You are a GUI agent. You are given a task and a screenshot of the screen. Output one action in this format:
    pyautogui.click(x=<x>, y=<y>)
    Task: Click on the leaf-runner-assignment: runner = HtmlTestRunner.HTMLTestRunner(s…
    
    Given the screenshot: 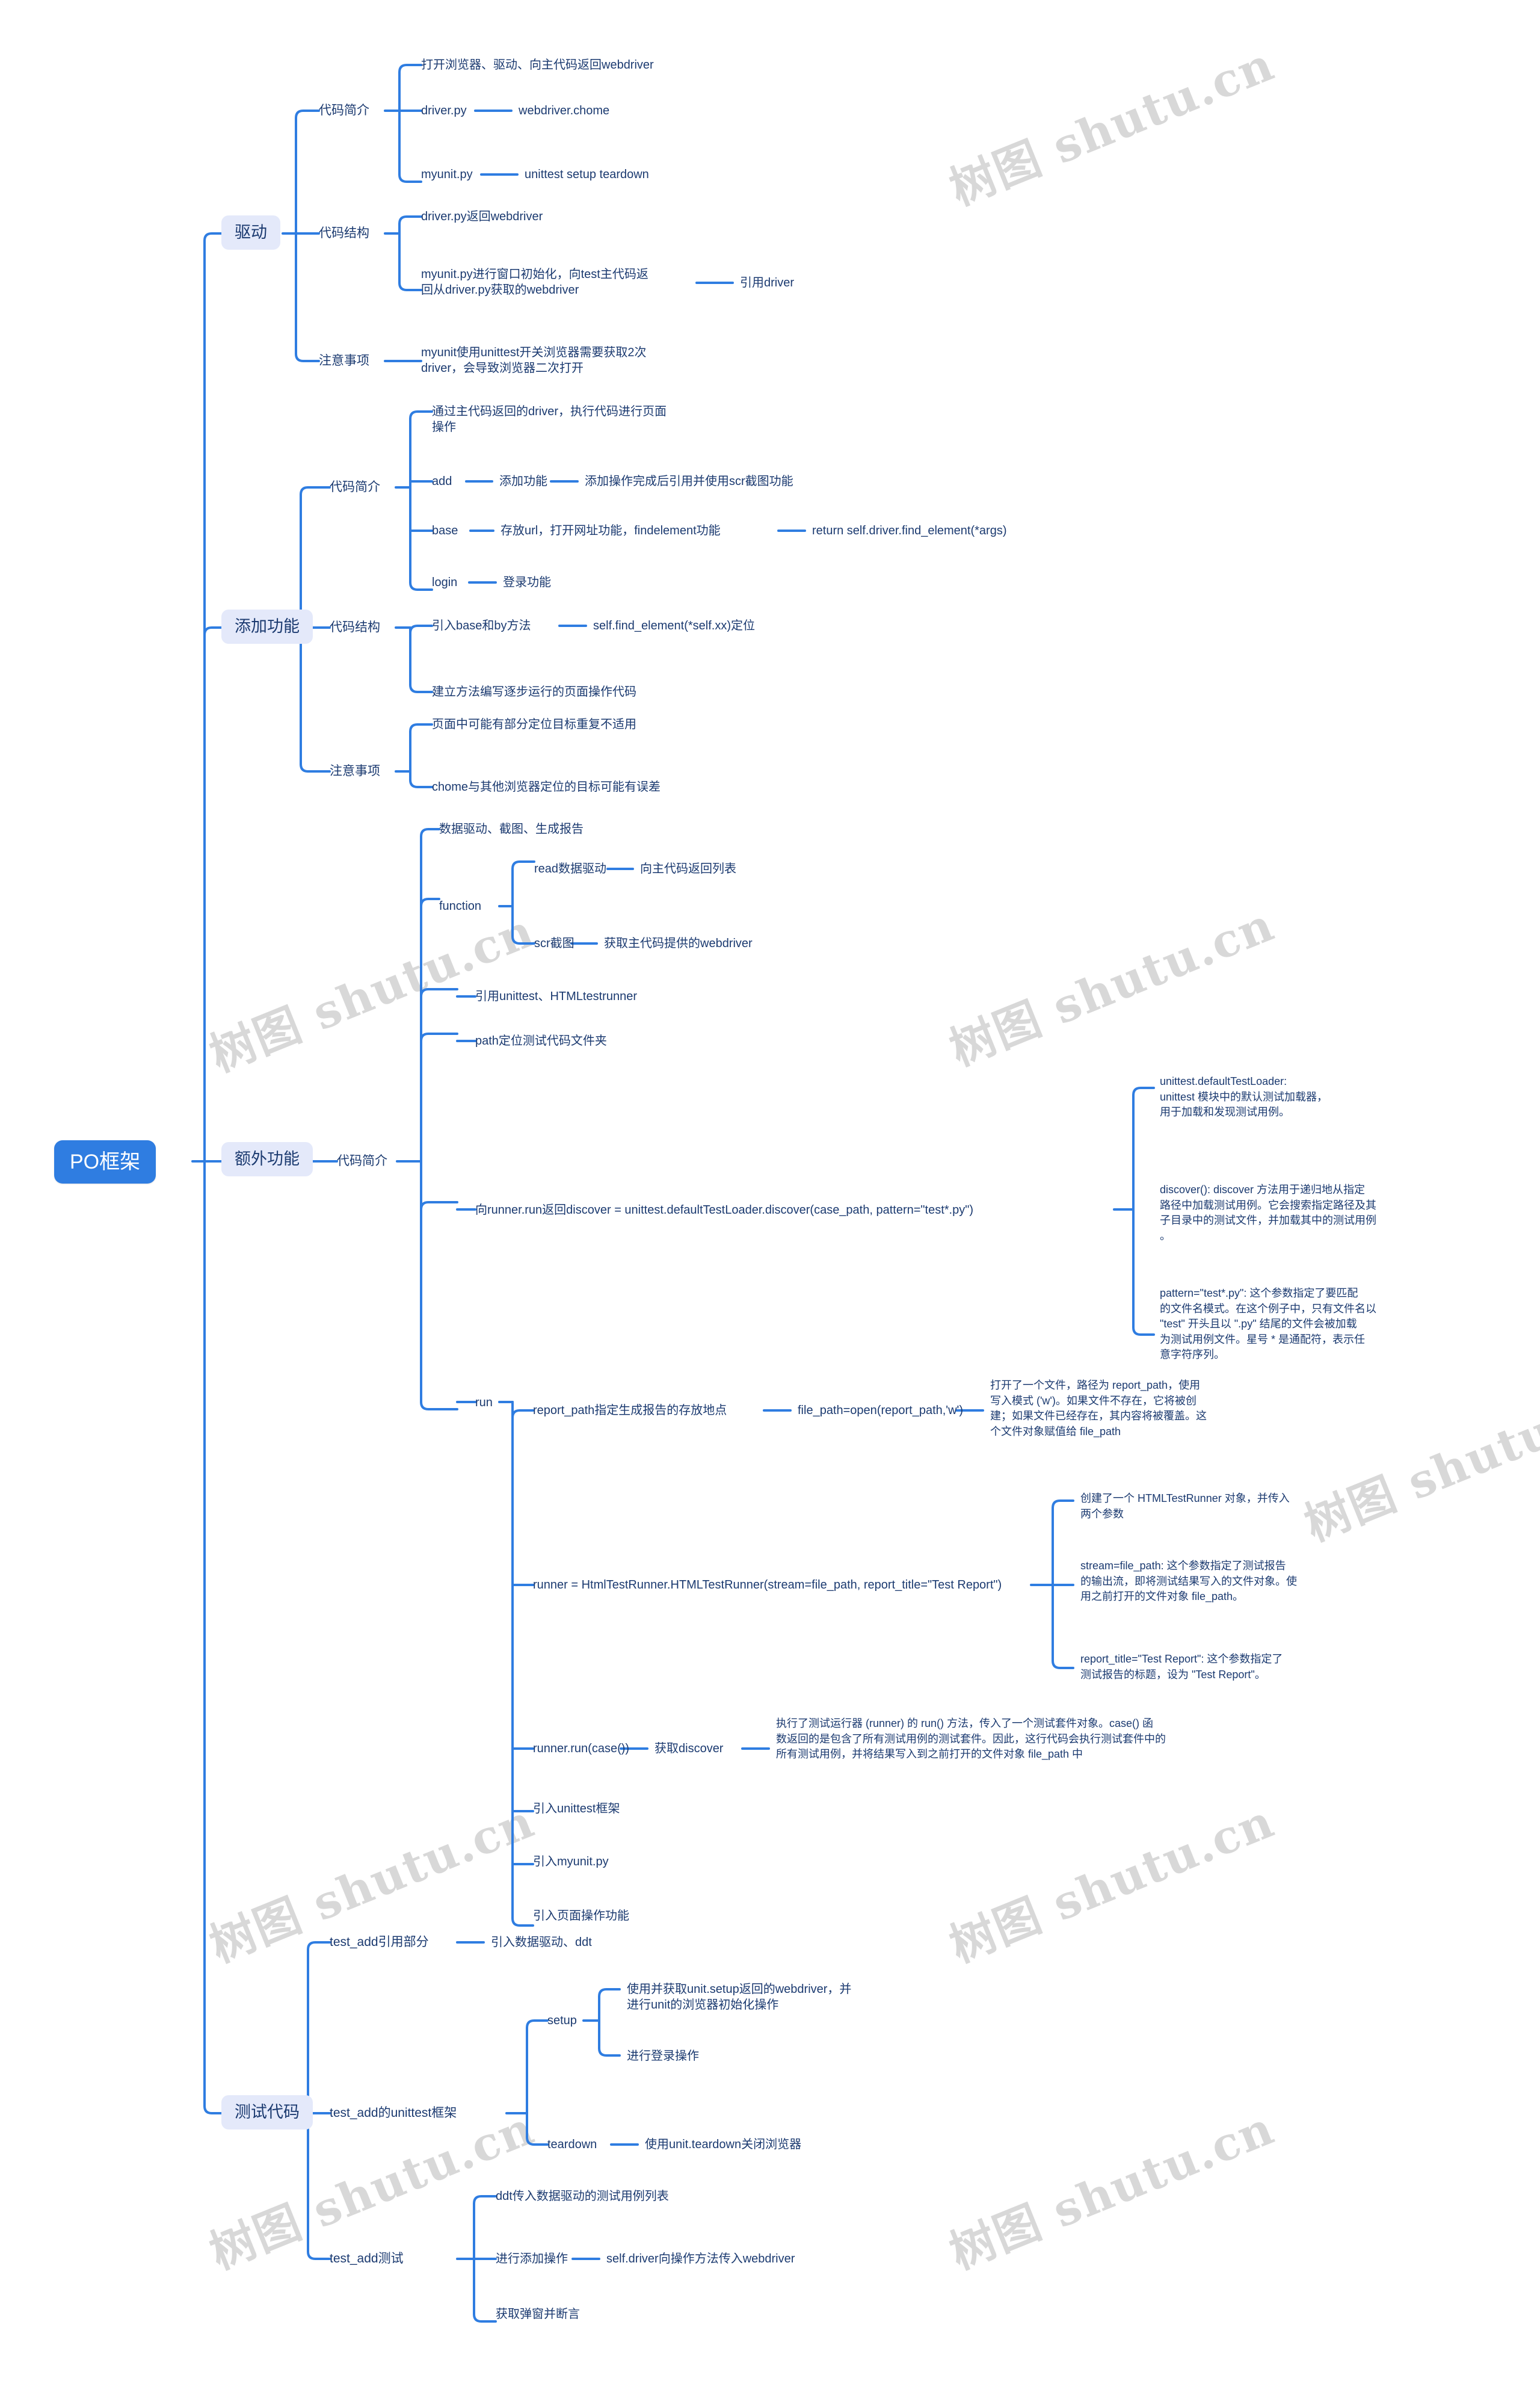 What is the action you would take?
    pyautogui.click(x=767, y=1585)
    